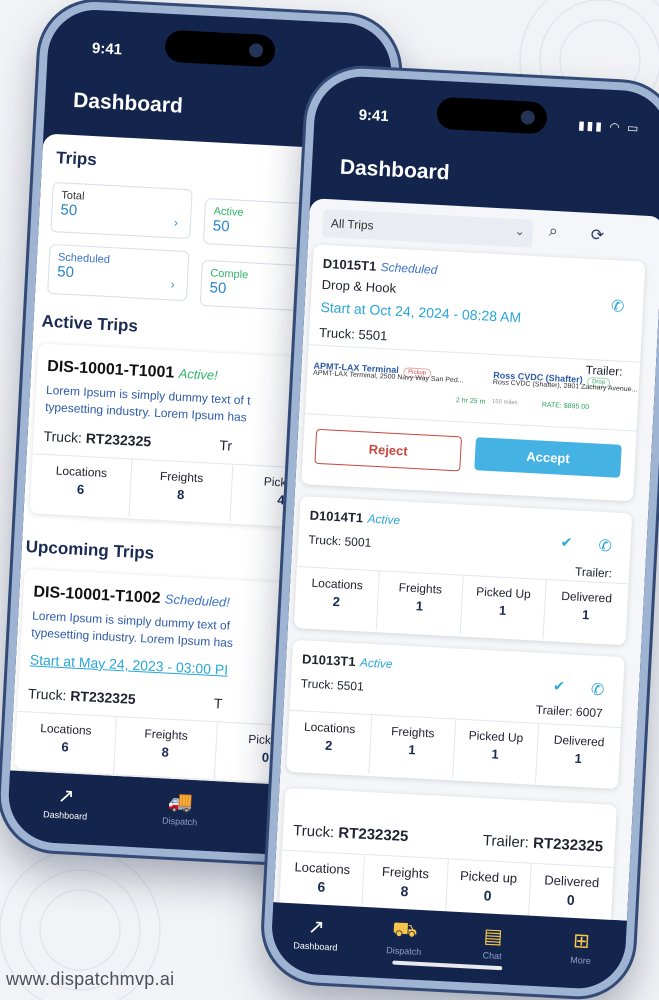  Describe the element at coordinates (328, 660) in the screenshot. I see `trip-id: D1013T1` at that location.